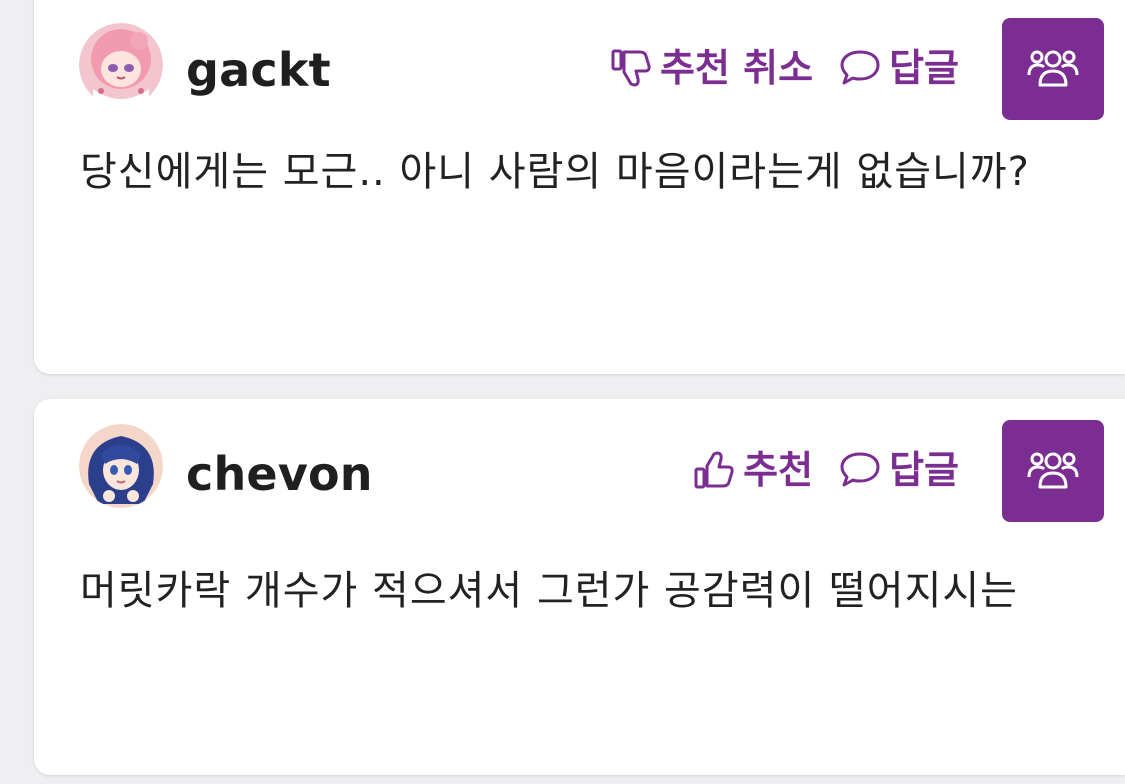  I want to click on avatar-image-pink-hair, so click(121, 65).